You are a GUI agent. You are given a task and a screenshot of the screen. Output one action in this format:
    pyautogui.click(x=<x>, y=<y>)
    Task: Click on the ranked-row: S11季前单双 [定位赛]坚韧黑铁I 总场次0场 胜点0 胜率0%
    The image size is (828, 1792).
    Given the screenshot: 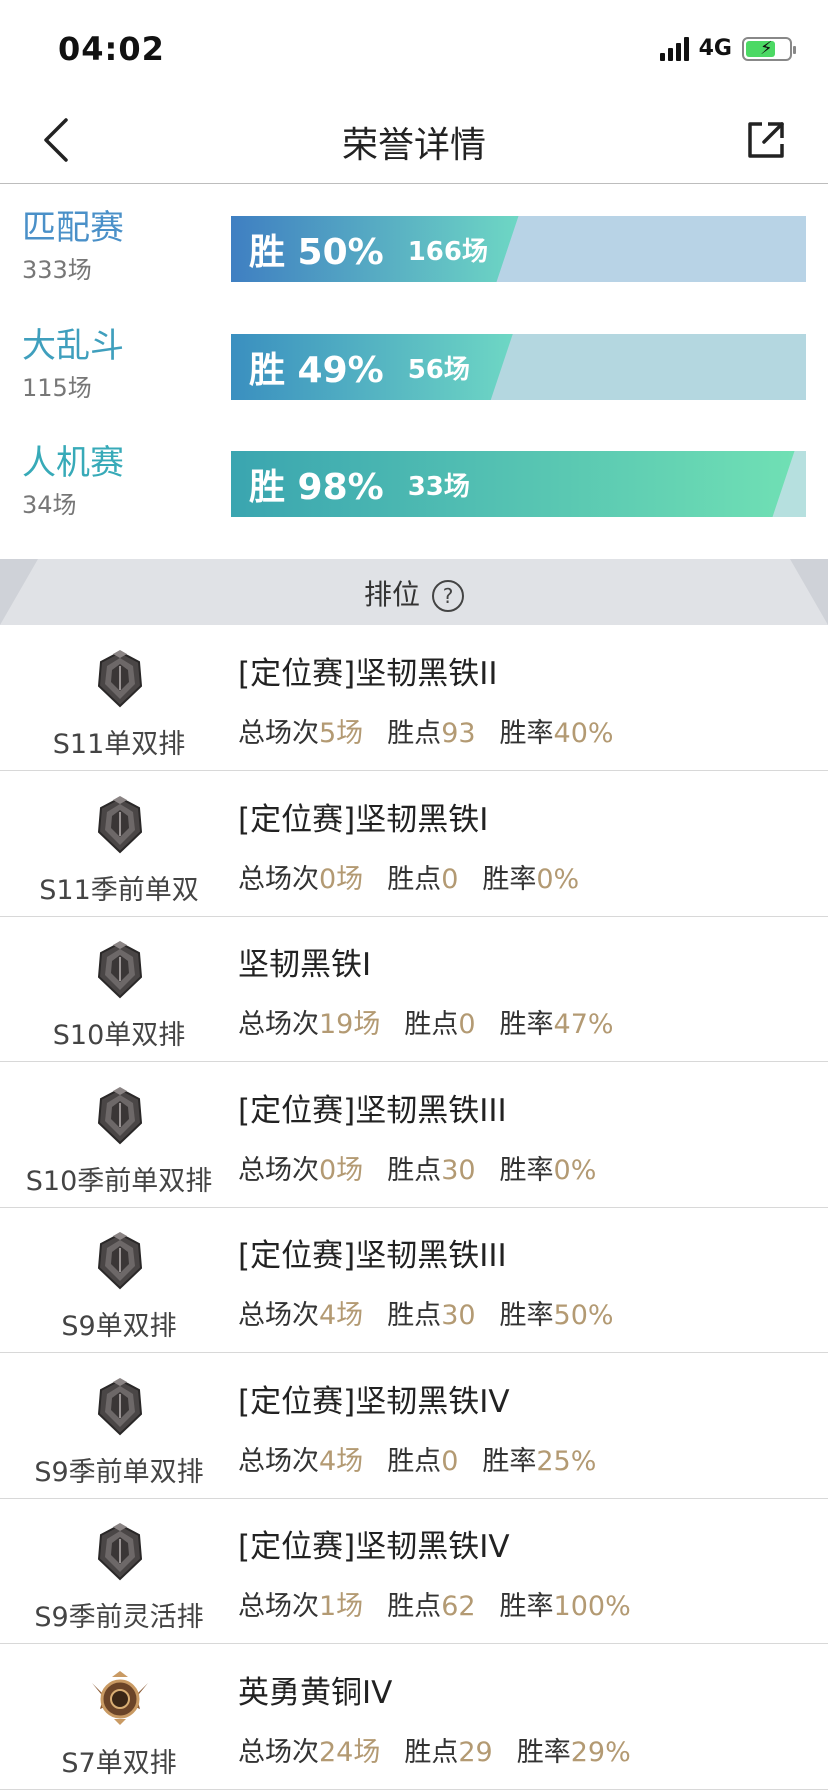 What is the action you would take?
    pyautogui.click(x=414, y=844)
    